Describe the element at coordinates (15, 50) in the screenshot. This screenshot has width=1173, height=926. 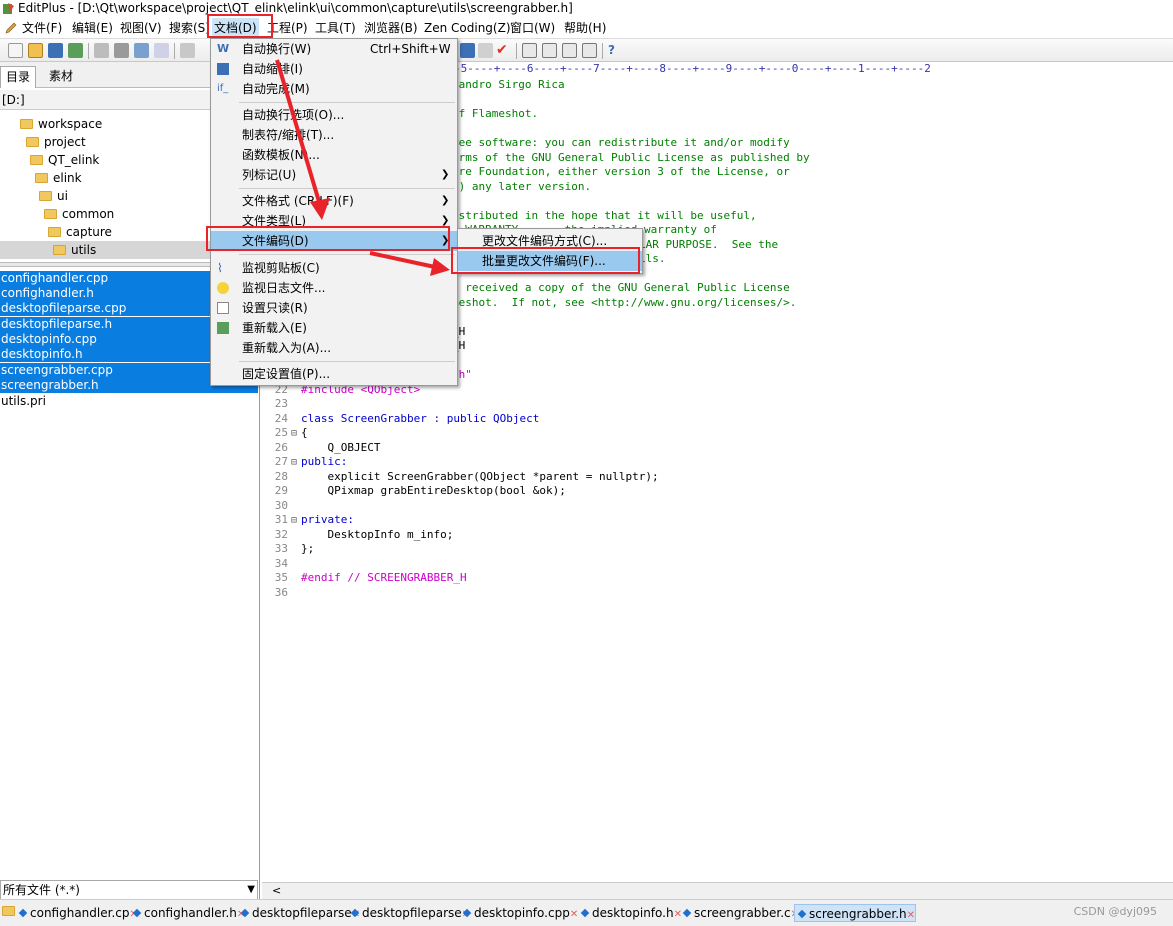
I see `new-file-icon` at that location.